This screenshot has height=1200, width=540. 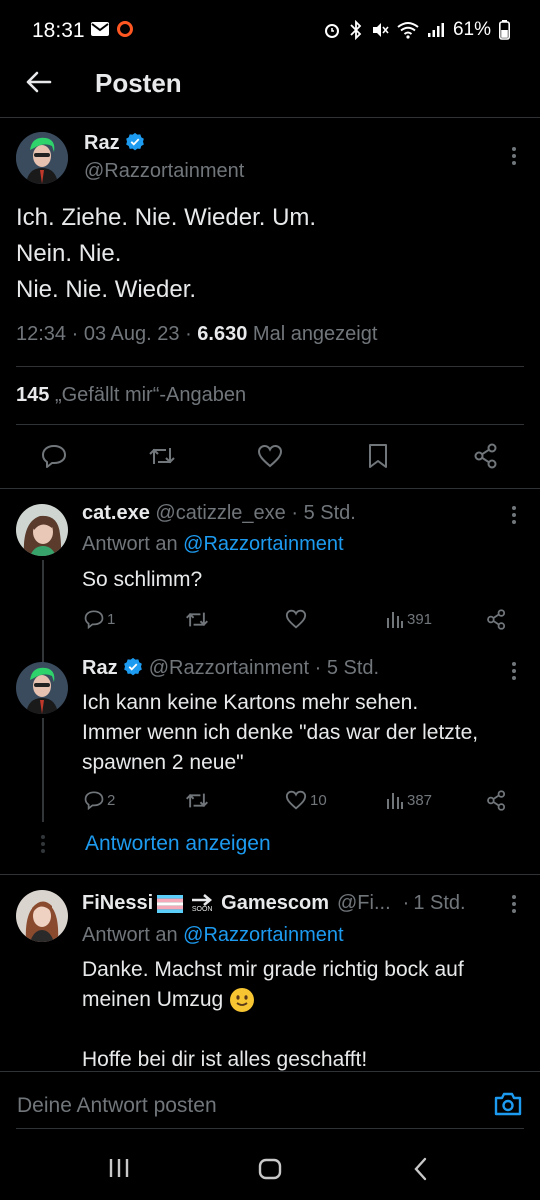 What do you see at coordinates (125, 29) in the screenshot?
I see `notification-ring-icon` at bounding box center [125, 29].